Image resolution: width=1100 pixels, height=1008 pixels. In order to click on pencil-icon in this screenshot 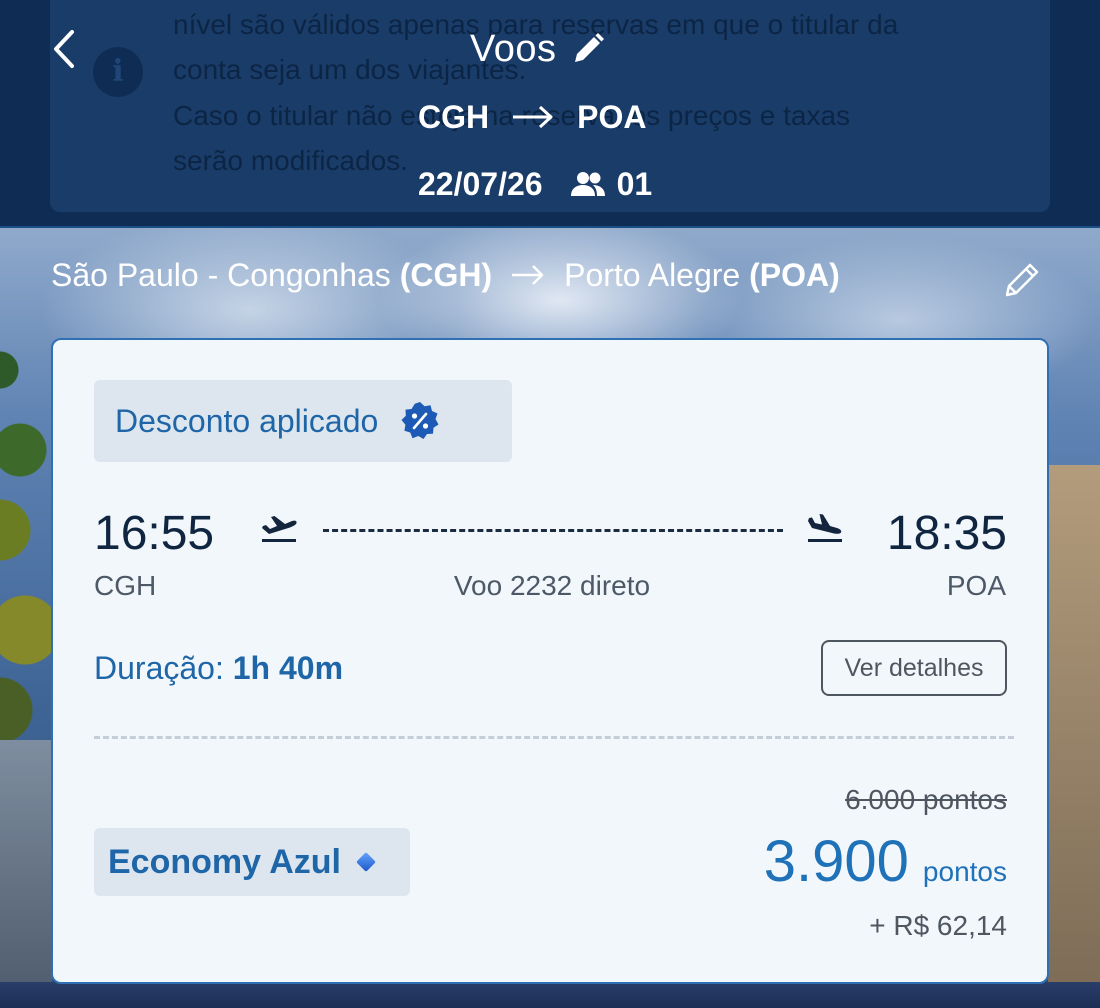, I will do `click(589, 47)`.